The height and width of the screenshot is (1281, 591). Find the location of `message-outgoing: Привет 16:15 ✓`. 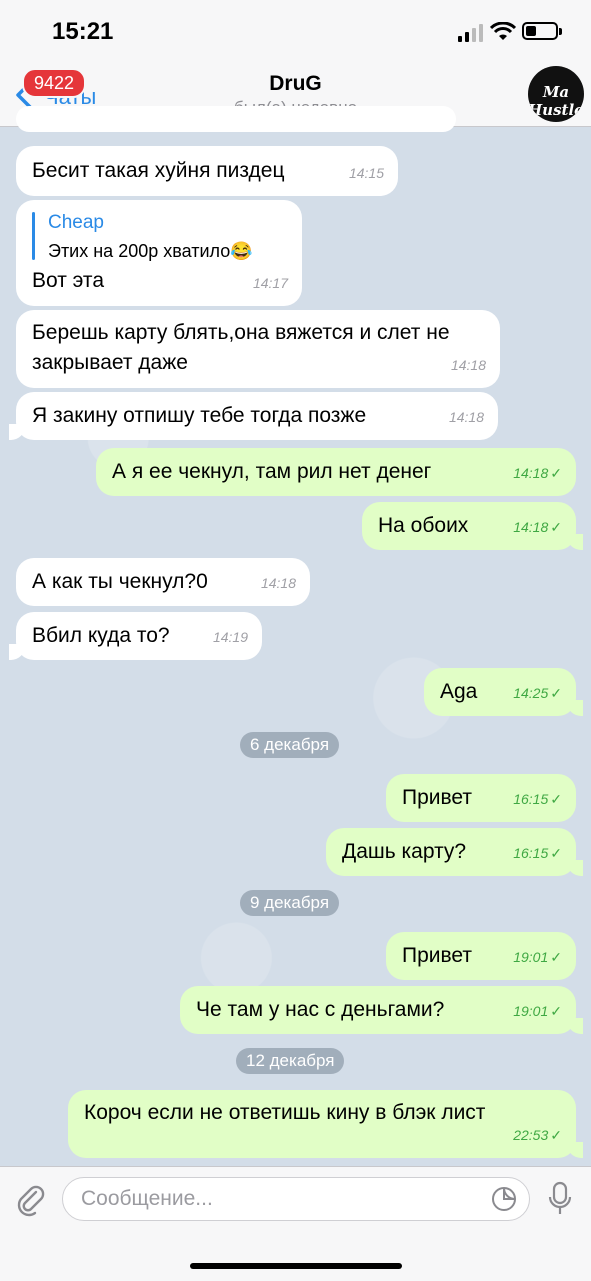

message-outgoing: Привет 16:15 ✓ is located at coordinates (481, 798).